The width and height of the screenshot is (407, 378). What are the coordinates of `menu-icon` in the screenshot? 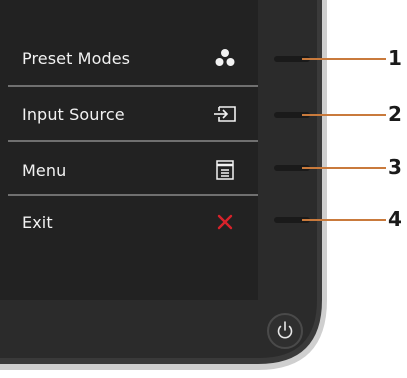 It's located at (225, 170).